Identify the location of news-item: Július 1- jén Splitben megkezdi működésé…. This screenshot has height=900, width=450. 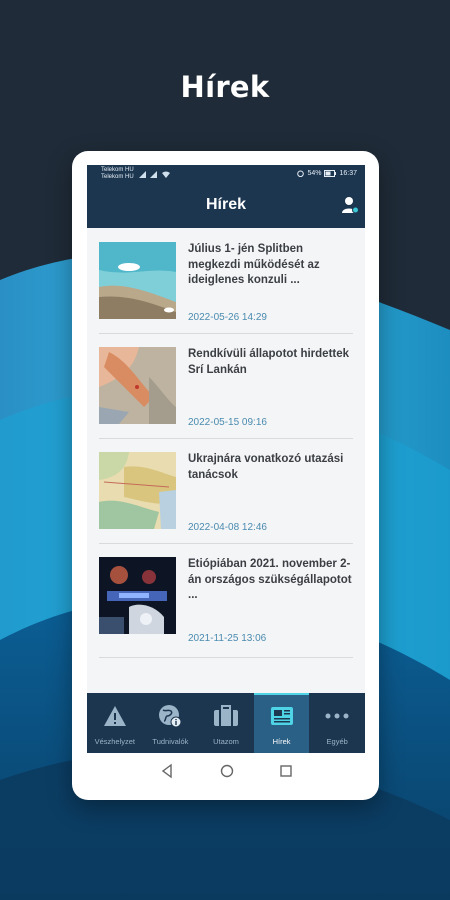
(226, 281).